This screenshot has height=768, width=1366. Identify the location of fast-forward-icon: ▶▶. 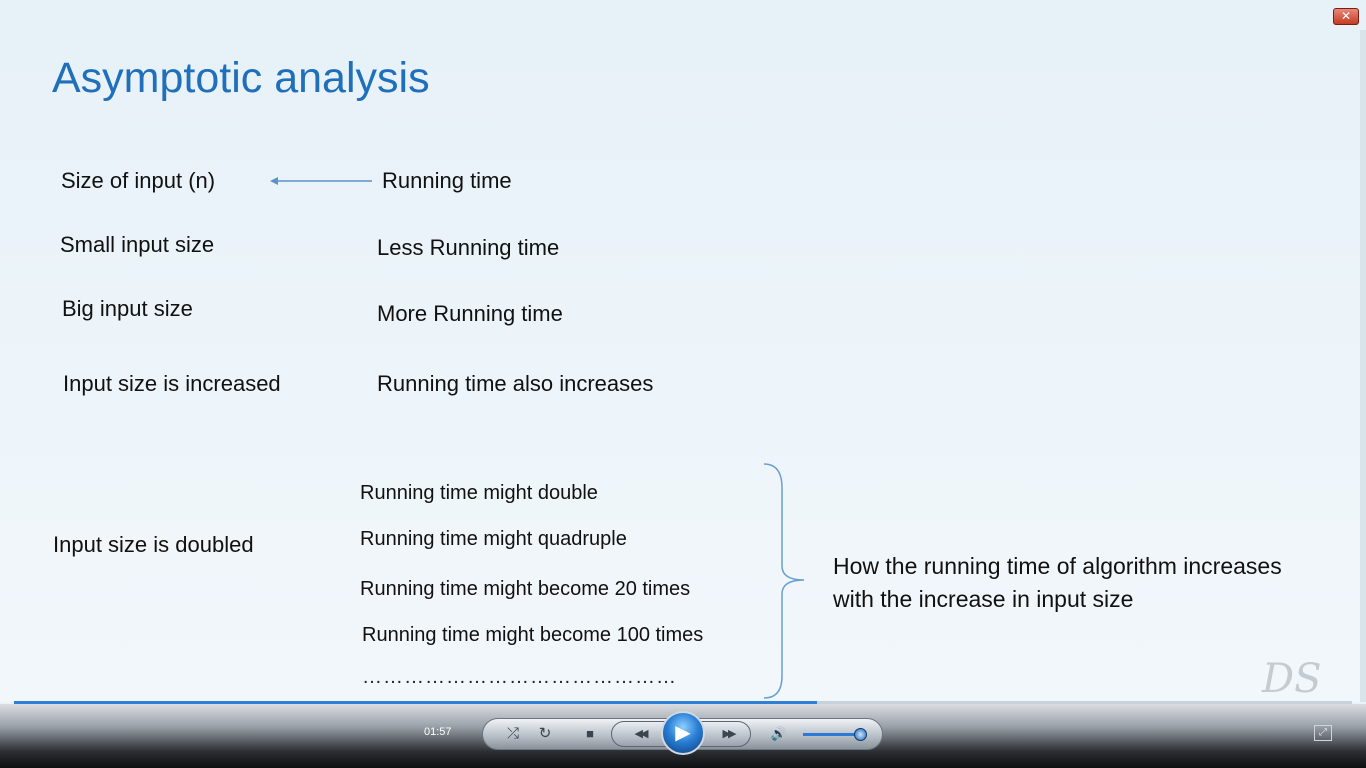
(728, 734).